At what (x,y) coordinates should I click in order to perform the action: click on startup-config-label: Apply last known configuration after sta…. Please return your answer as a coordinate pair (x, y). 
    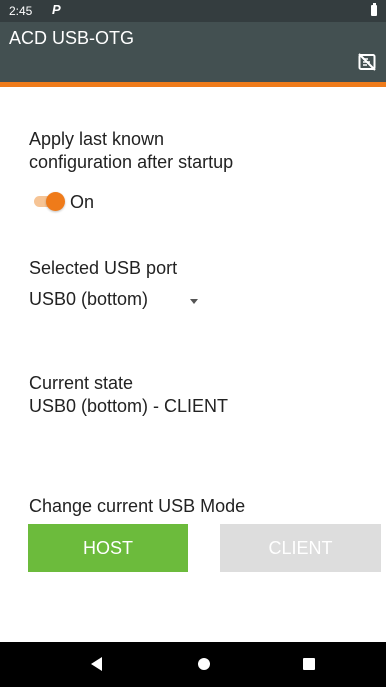
    Looking at the image, I should click on (131, 150).